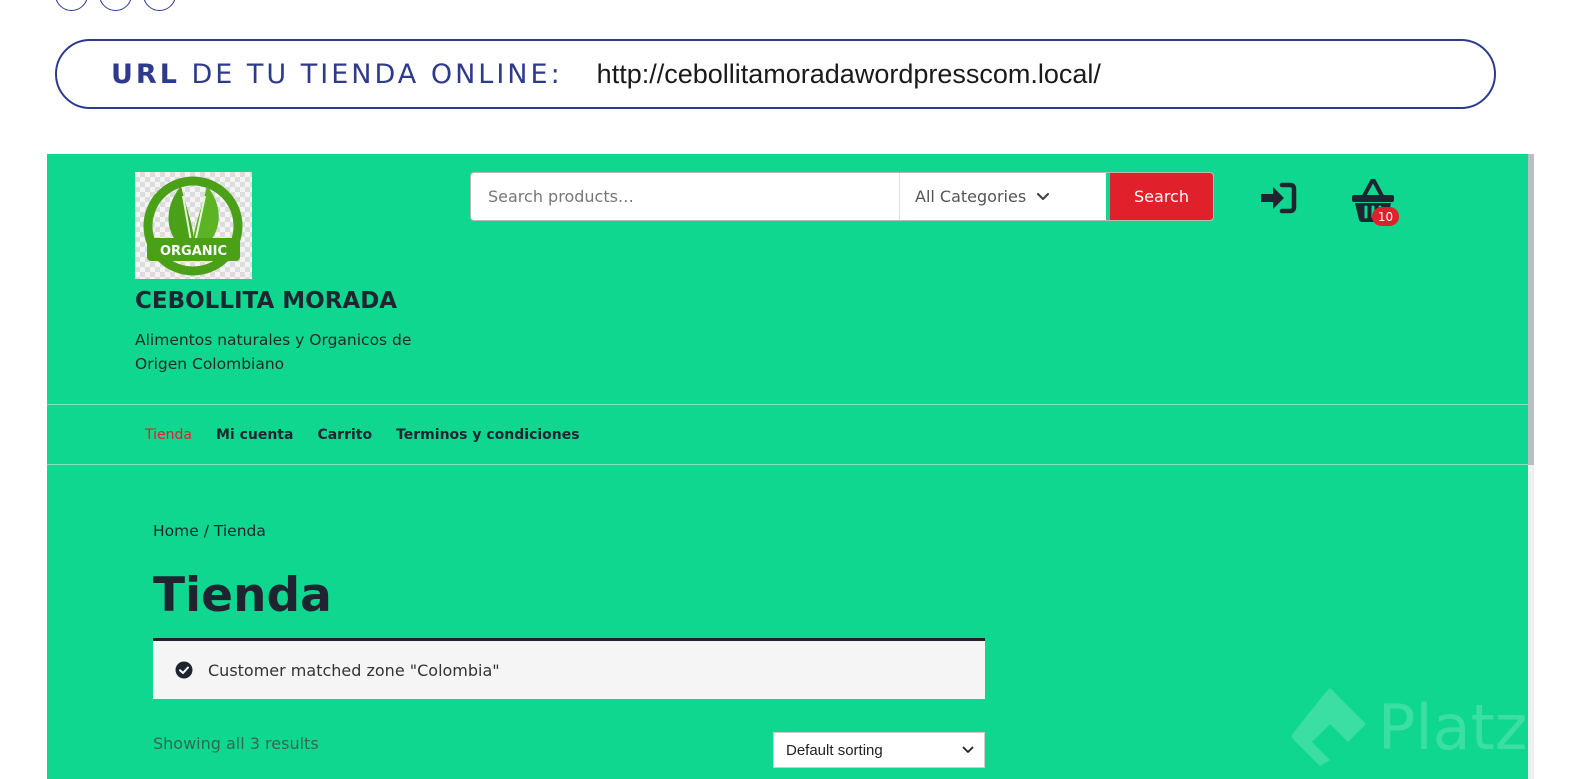  What do you see at coordinates (1385, 216) in the screenshot?
I see `cart-count-badge: 10` at bounding box center [1385, 216].